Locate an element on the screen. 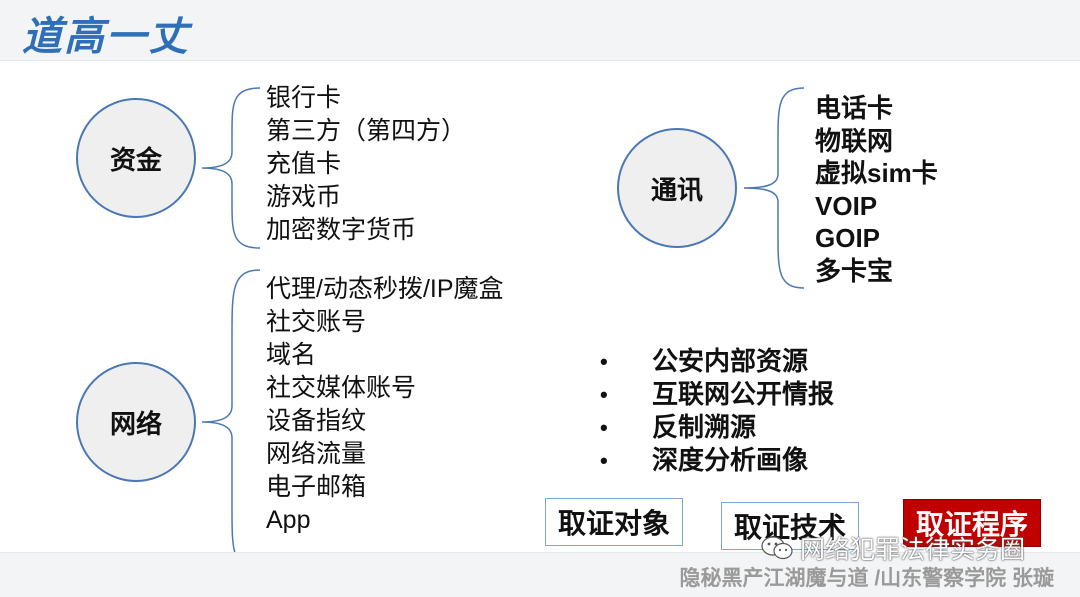 Image resolution: width=1080 pixels, height=597 pixels. comm-list: 电话卡 物联网 虚拟sim卡 VOIP GOIP 多卡宝 is located at coordinates (876, 190).